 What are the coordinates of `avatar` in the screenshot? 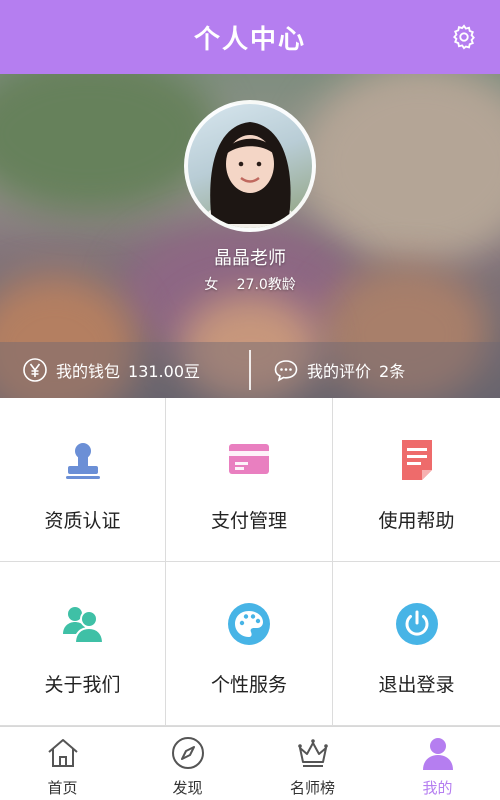 It's located at (250, 166).